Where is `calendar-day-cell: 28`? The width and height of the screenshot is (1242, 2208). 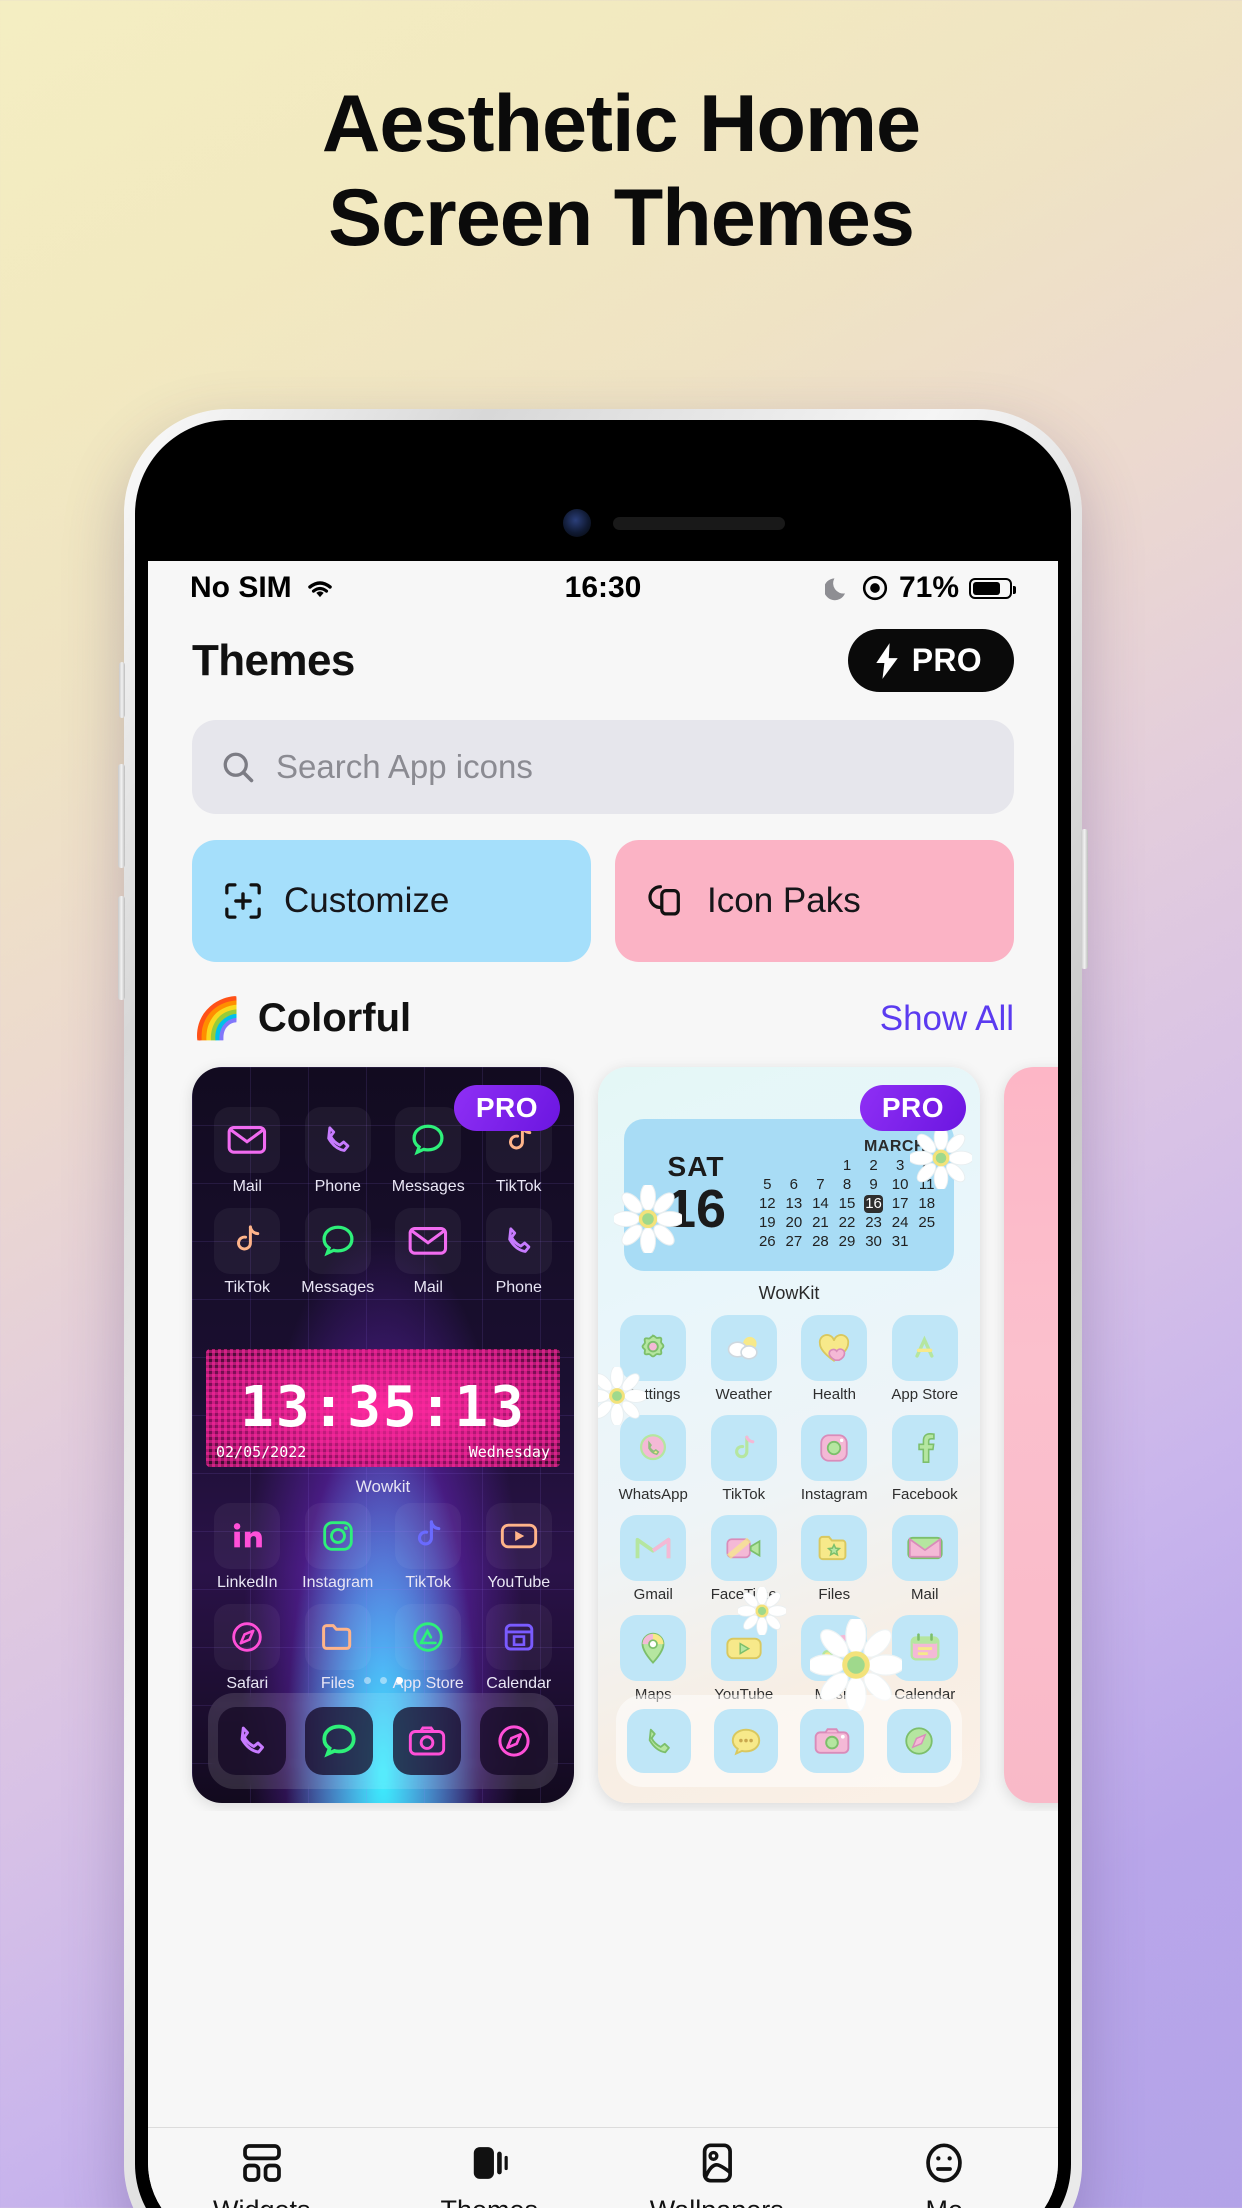 calendar-day-cell: 28 is located at coordinates (820, 1242).